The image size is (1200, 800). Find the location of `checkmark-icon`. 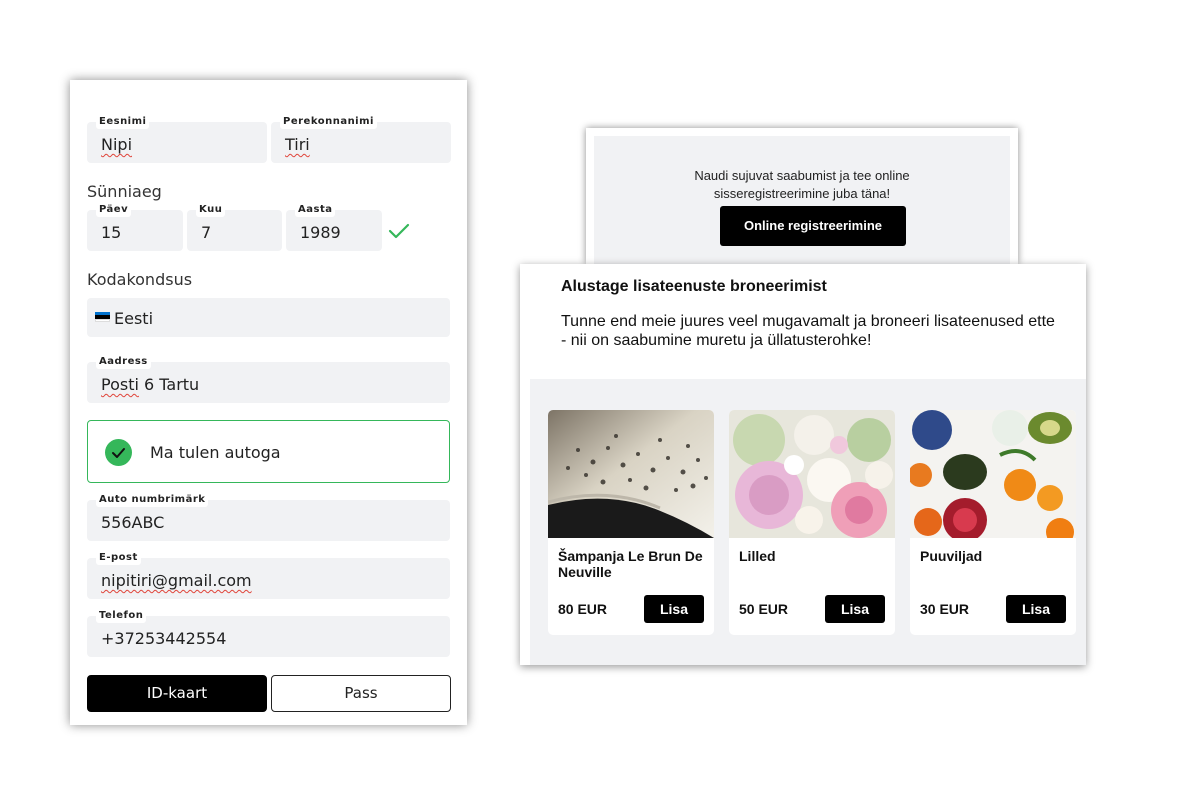

checkmark-icon is located at coordinates (118, 453).